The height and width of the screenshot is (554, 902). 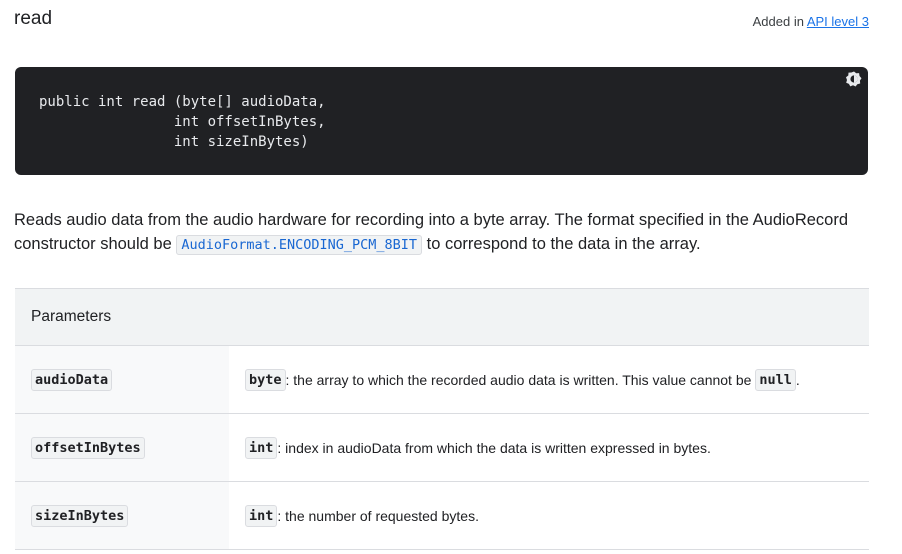 What do you see at coordinates (442, 317) in the screenshot?
I see `parameters-header: Parameters` at bounding box center [442, 317].